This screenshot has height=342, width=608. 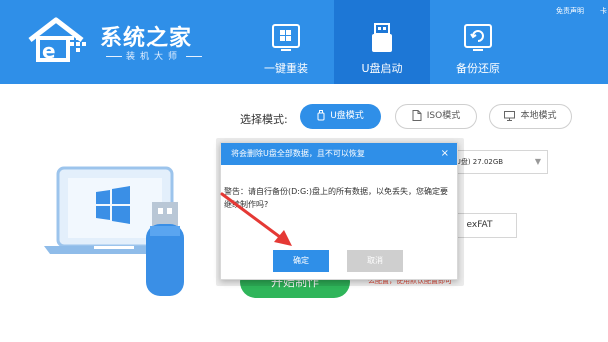 What do you see at coordinates (49, 51) in the screenshot?
I see `svg-text: e` at bounding box center [49, 51].